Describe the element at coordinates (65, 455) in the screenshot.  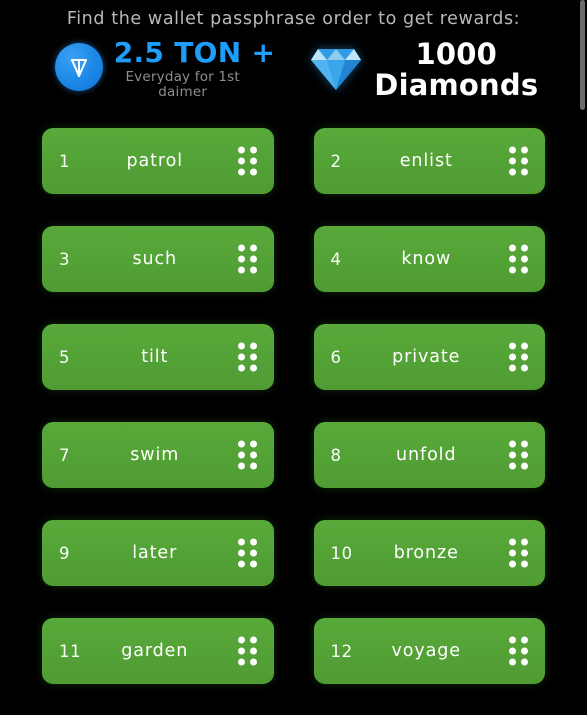
I see `tile-number: 7` at that location.